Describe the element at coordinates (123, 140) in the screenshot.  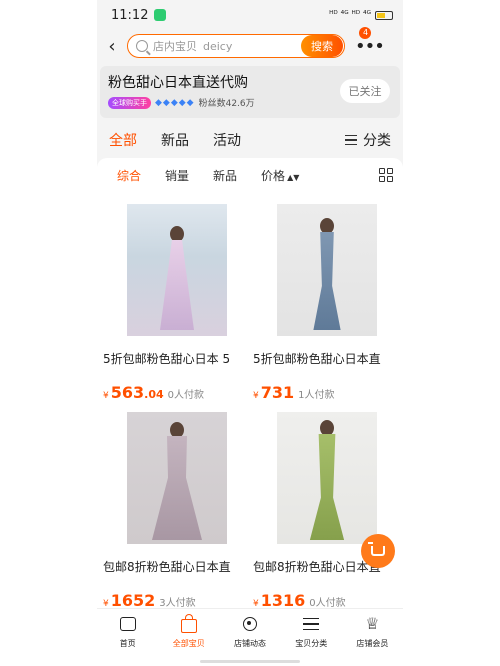
I see `tab-all: 全部` at that location.